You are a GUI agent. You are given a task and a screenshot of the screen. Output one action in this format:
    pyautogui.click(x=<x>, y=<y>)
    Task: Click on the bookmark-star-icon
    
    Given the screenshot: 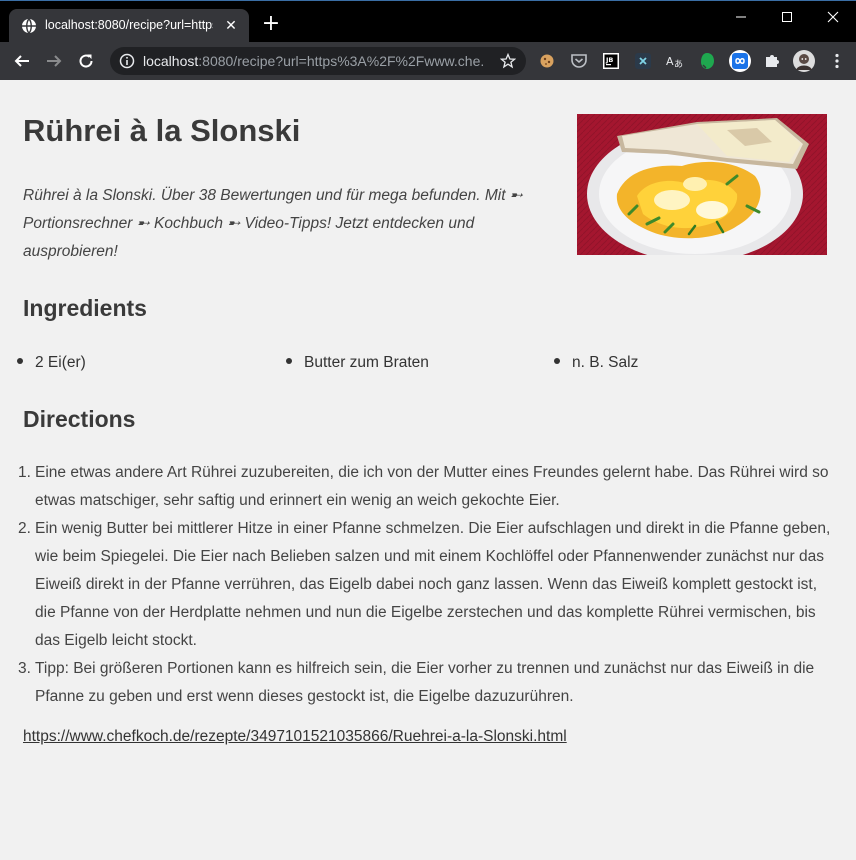 What is the action you would take?
    pyautogui.click(x=508, y=60)
    